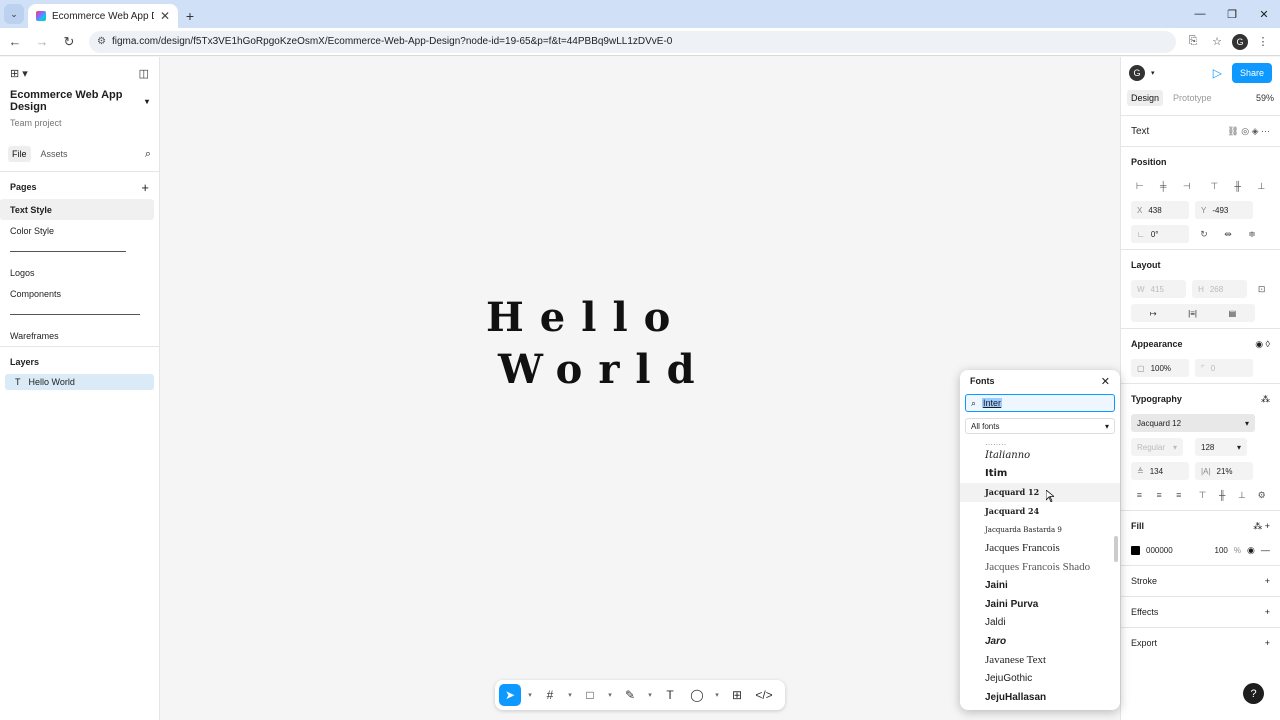 The image size is (1280, 720). Describe the element at coordinates (79, 382) in the screenshot. I see `layer-item-hello-world: T Hello World` at that location.